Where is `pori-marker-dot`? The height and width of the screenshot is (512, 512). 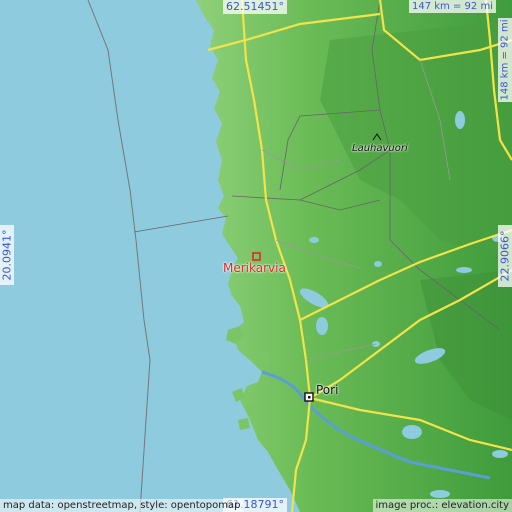
pori-marker-dot is located at coordinates (309, 397).